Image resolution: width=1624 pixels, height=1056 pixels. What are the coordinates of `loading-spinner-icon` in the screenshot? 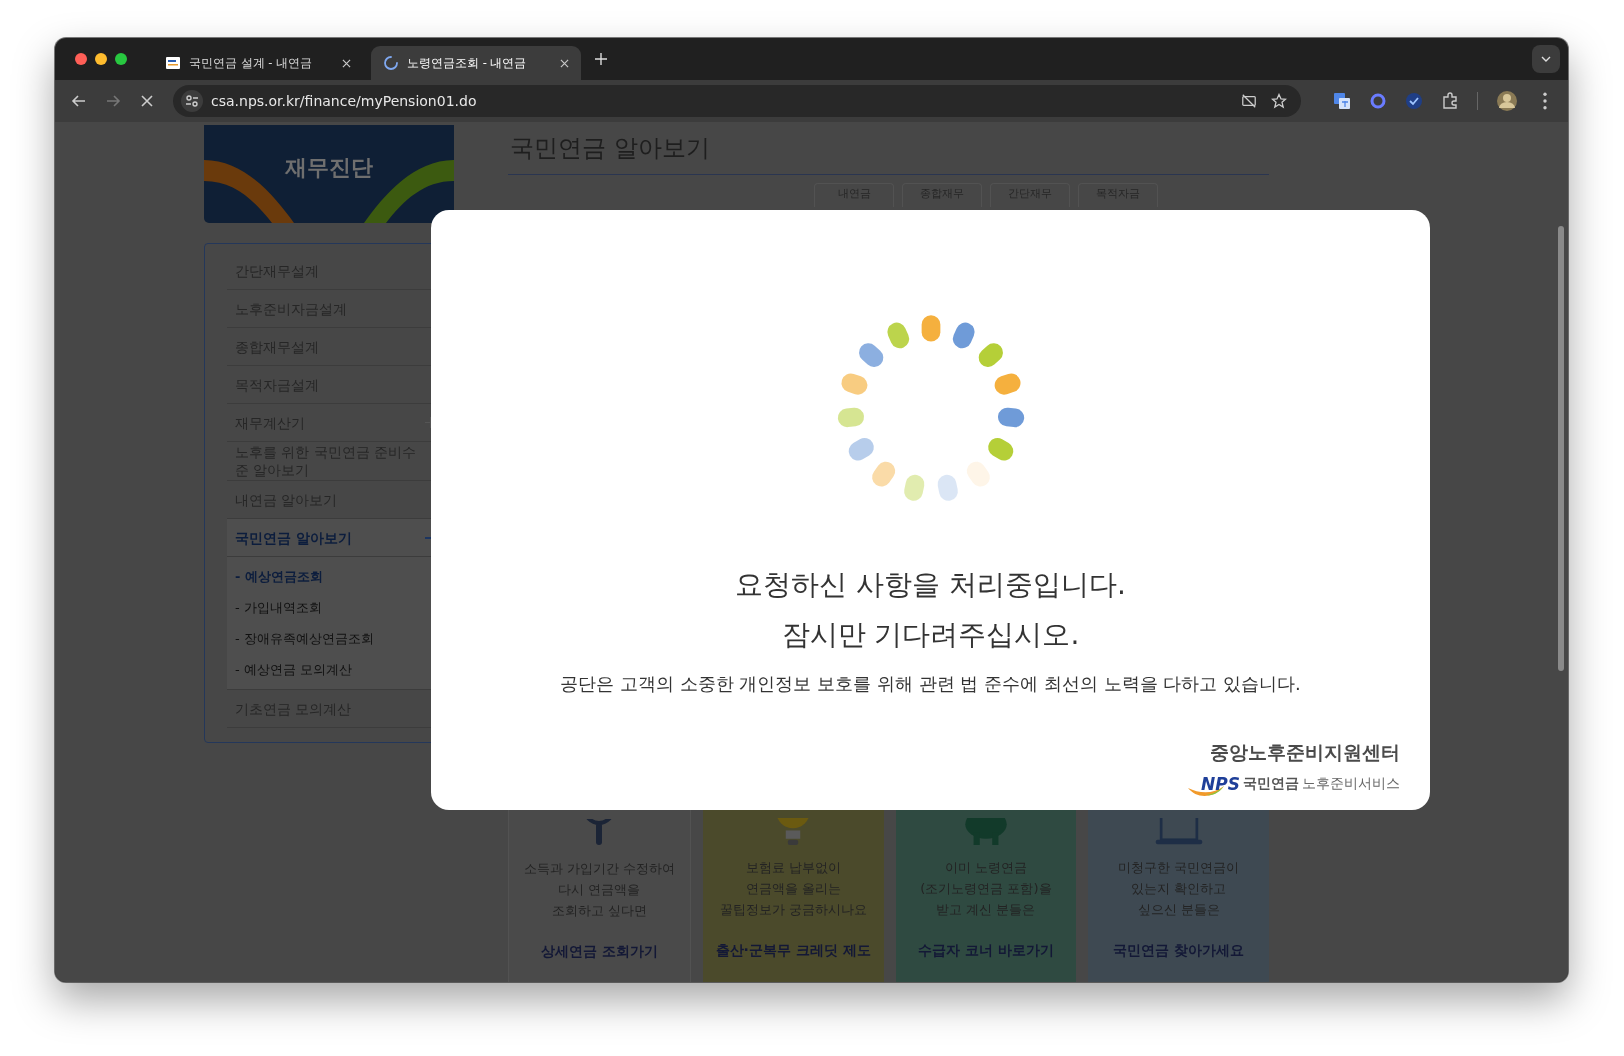 It's located at (391, 63).